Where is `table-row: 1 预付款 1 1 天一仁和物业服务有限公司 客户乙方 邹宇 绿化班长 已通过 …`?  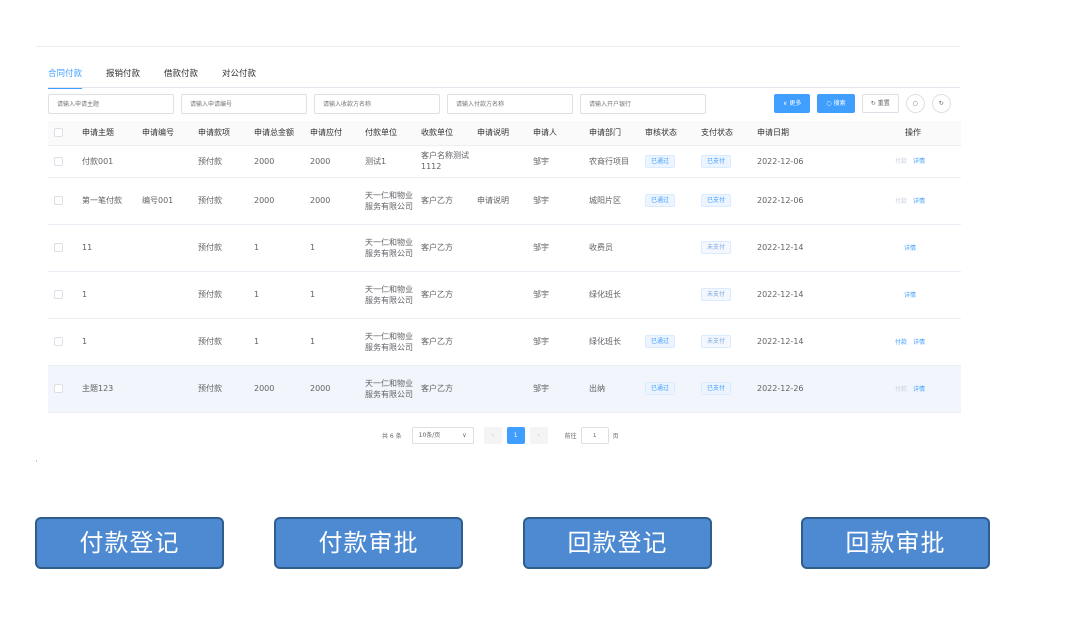 table-row: 1 预付款 1 1 天一仁和物业服务有限公司 客户乙方 邹宇 绿化班长 已通过 … is located at coordinates (504, 342).